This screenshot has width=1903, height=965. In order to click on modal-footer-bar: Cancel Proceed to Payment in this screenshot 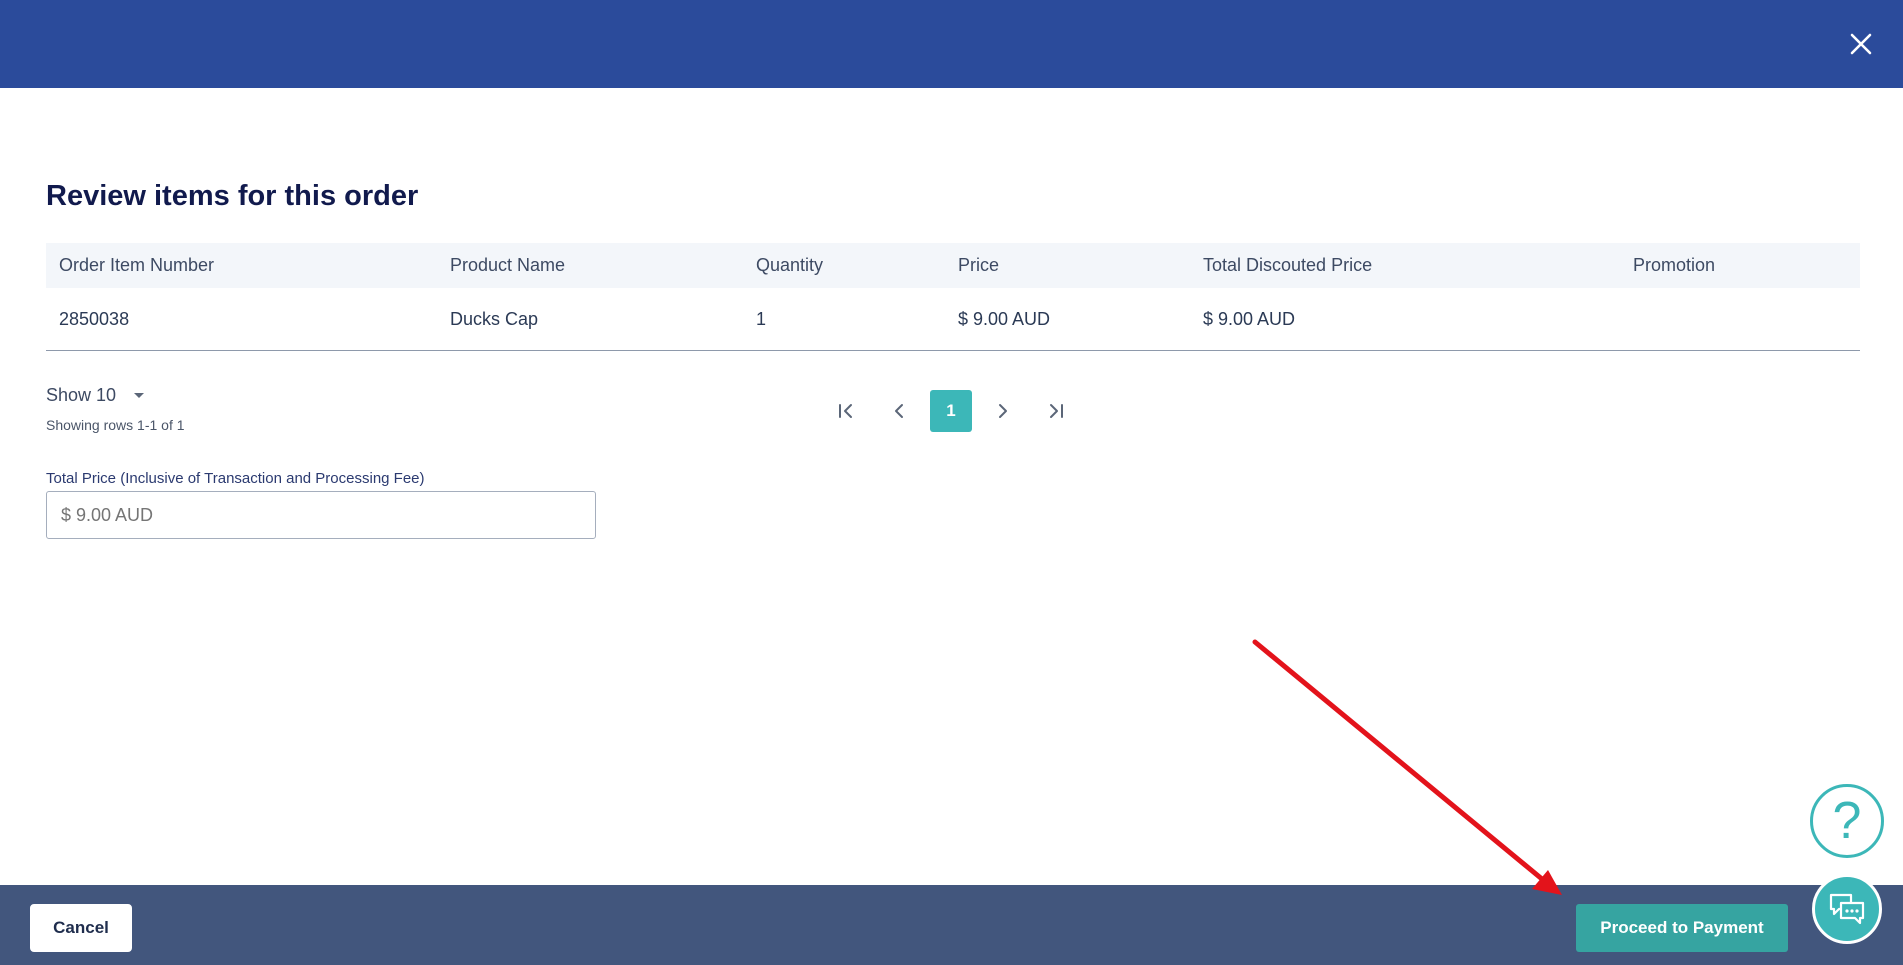, I will do `click(951, 925)`.